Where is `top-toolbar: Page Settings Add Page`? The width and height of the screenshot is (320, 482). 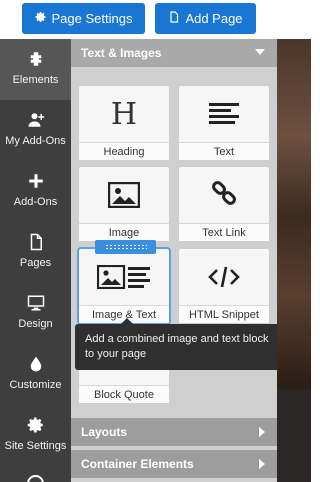
top-toolbar: Page Settings Add Page is located at coordinates (155, 19).